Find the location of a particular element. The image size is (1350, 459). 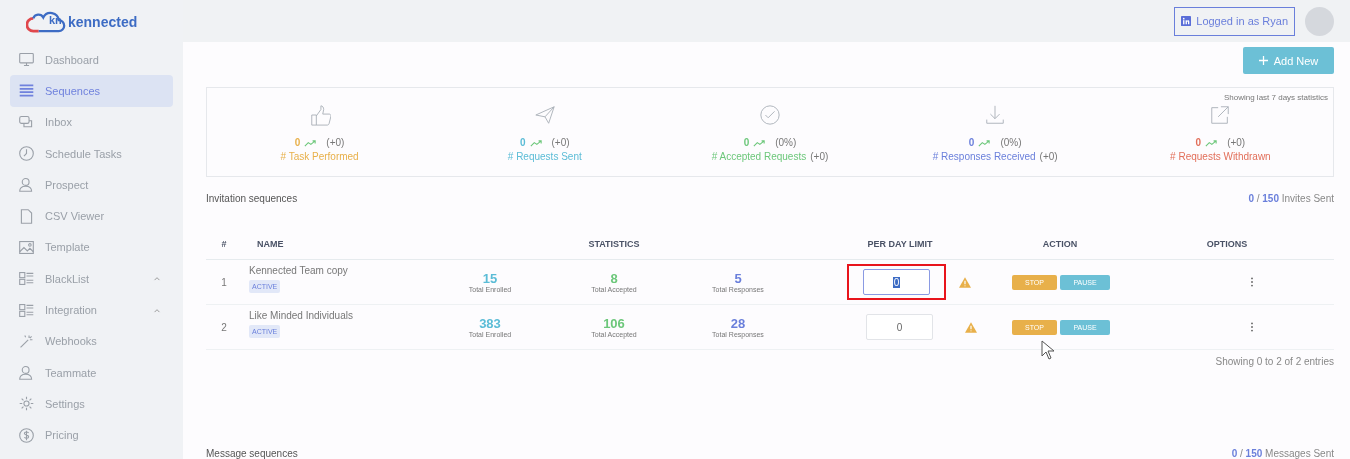

file-icon is located at coordinates (26, 216).